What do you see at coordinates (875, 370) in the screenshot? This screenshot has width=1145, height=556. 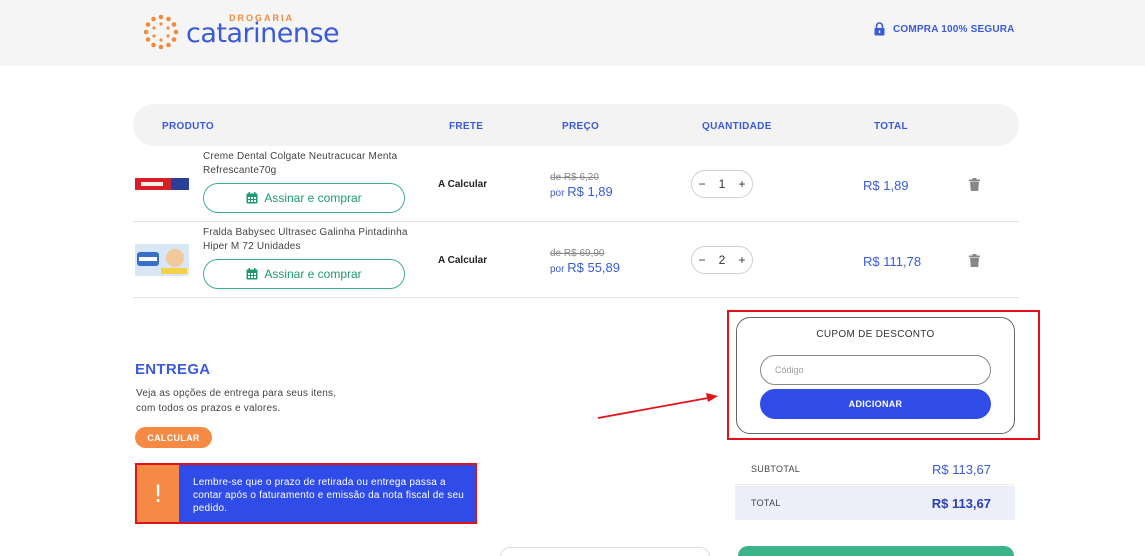 I see `coupon-code-input` at bounding box center [875, 370].